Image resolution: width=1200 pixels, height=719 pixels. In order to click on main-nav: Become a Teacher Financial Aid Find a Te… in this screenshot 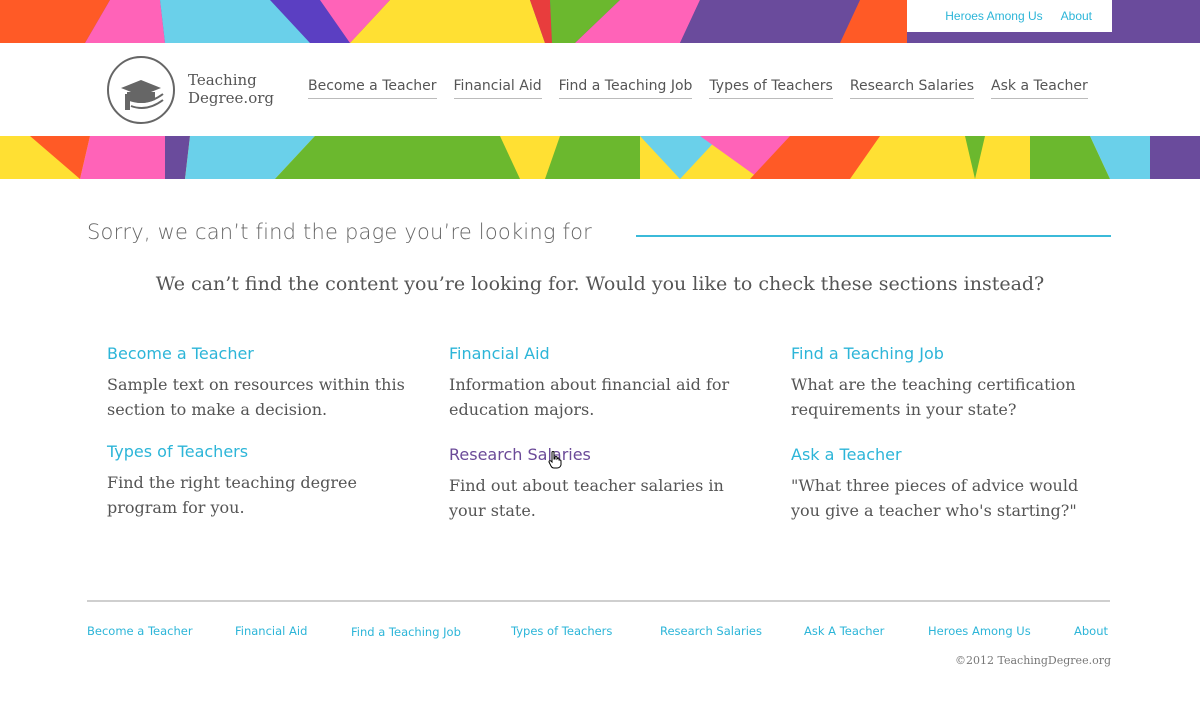, I will do `click(698, 88)`.